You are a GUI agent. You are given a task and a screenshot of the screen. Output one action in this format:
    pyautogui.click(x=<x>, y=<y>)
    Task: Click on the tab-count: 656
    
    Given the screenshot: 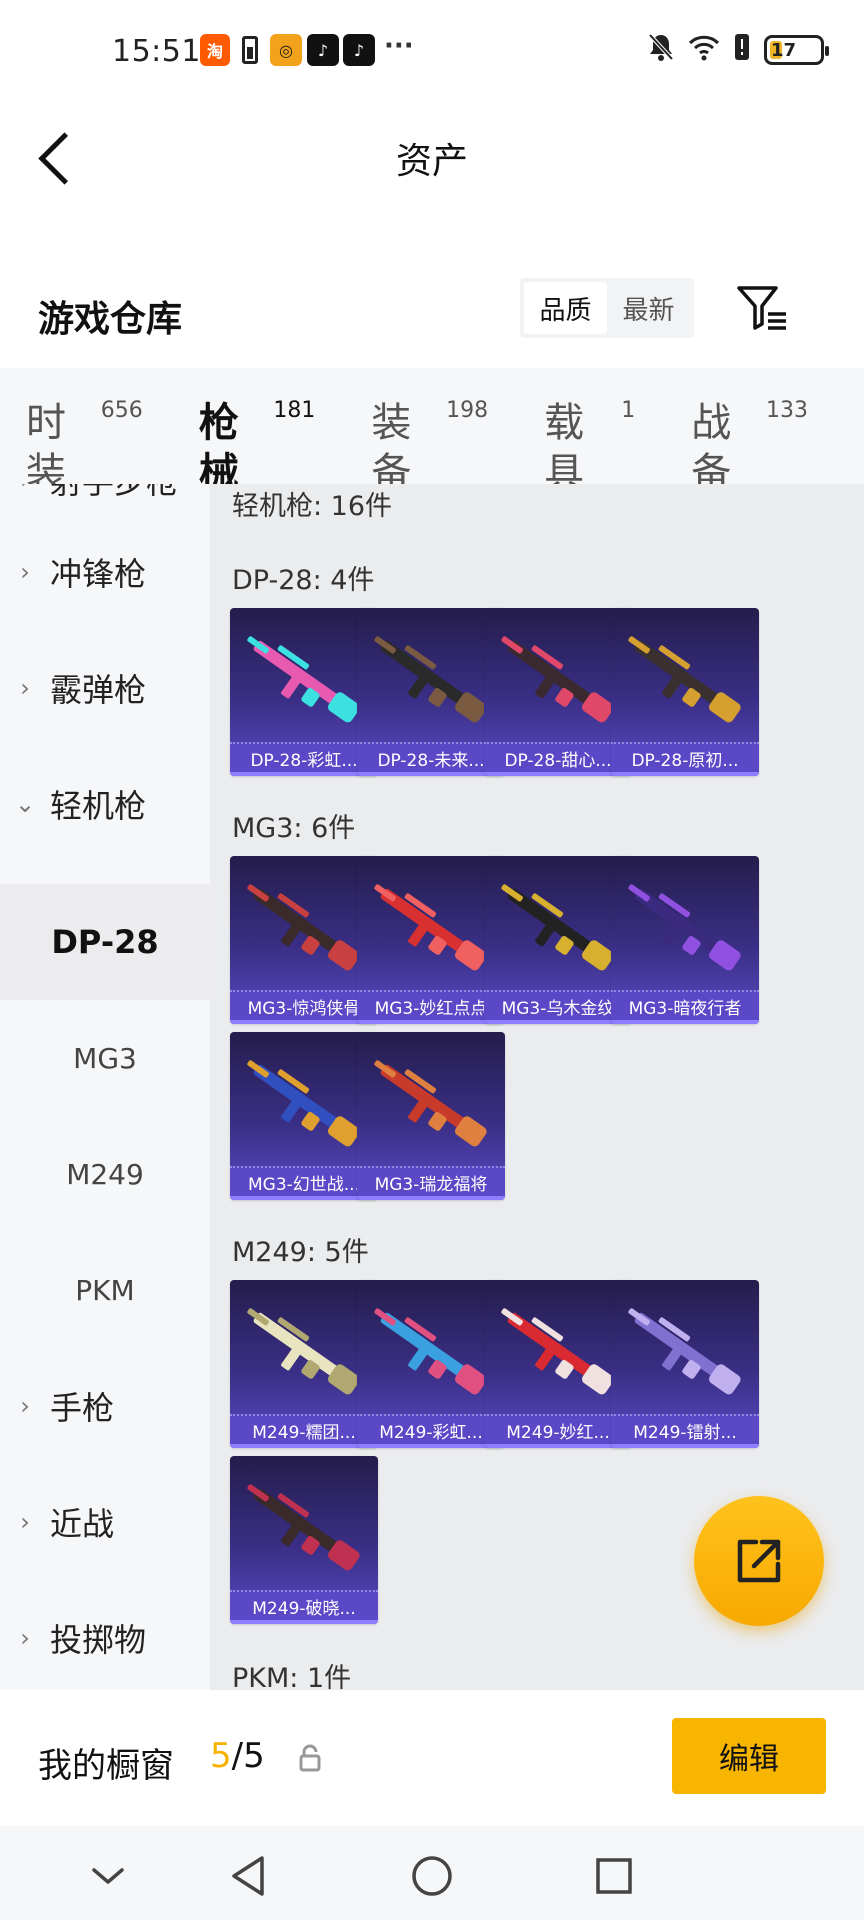 What is the action you would take?
    pyautogui.click(x=121, y=410)
    